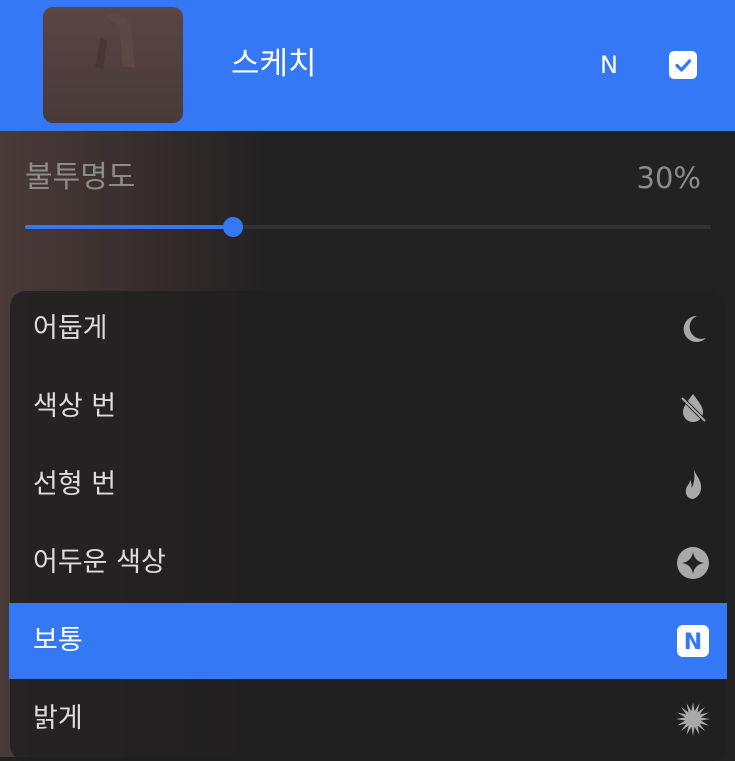 Image resolution: width=735 pixels, height=761 pixels. What do you see at coordinates (693, 719) in the screenshot?
I see `starburst-icon` at bounding box center [693, 719].